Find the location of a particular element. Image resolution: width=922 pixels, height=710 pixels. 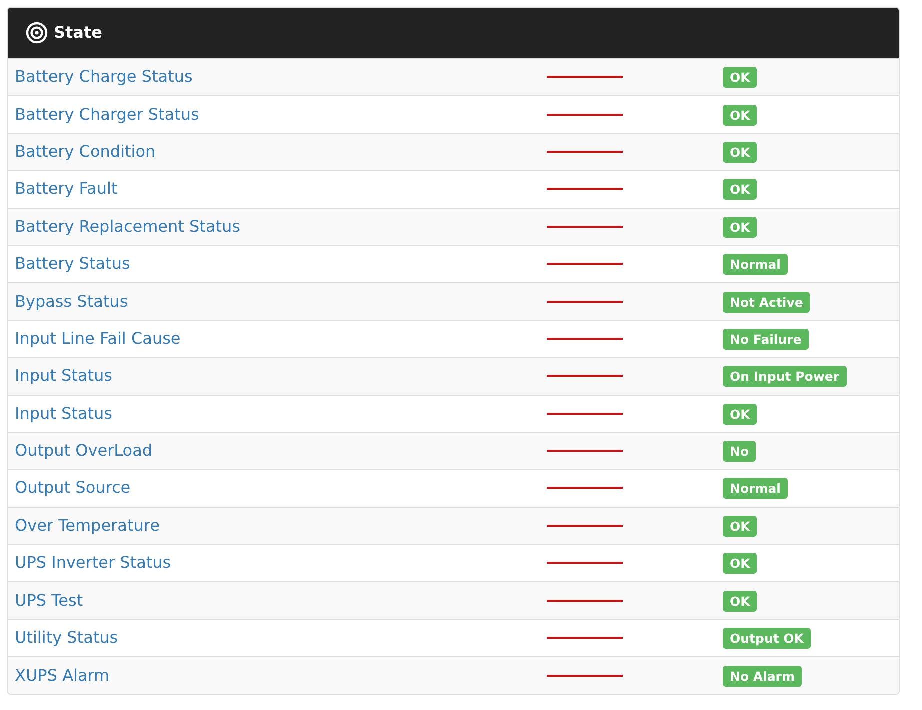

sensor-link: UPS Test is located at coordinates (49, 600).